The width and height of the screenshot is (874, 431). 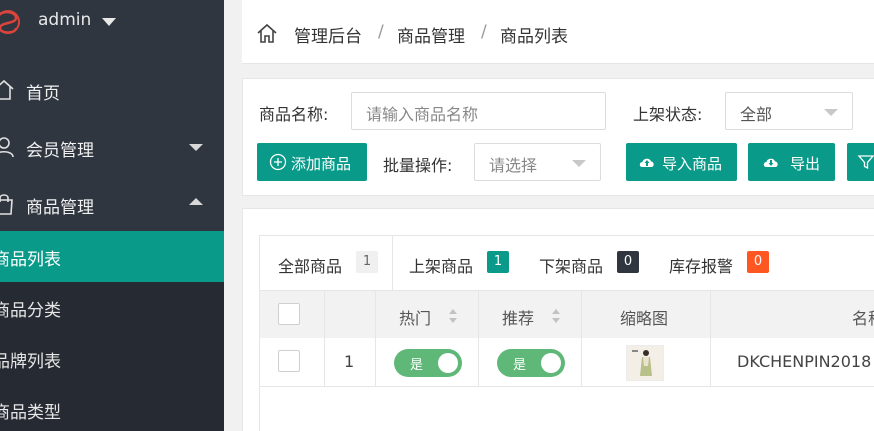 What do you see at coordinates (60, 151) in the screenshot?
I see `sidebar-item-label: 会员管理` at bounding box center [60, 151].